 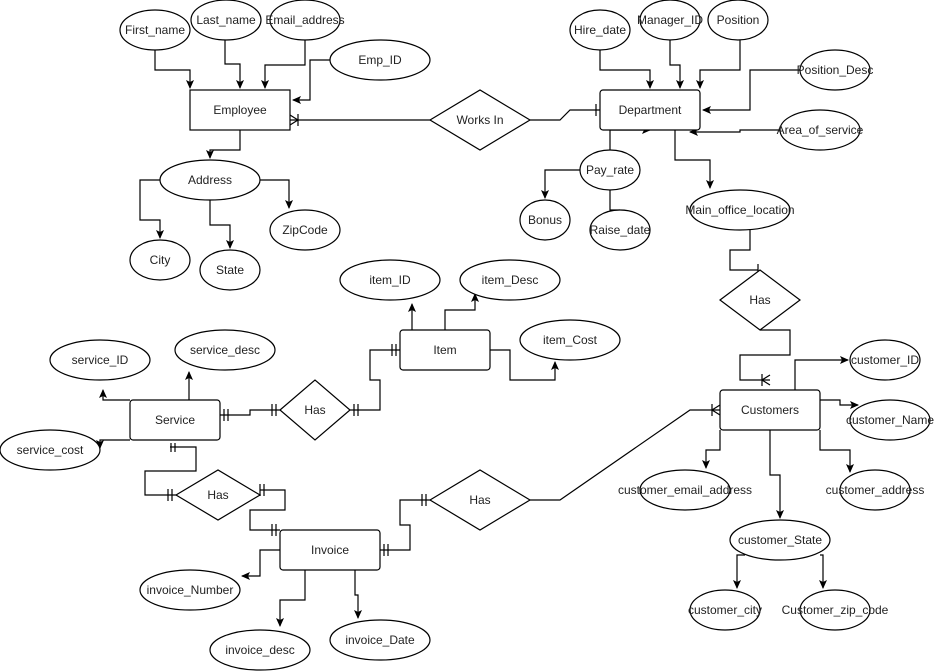 I want to click on entity-department: Department, so click(x=650, y=110).